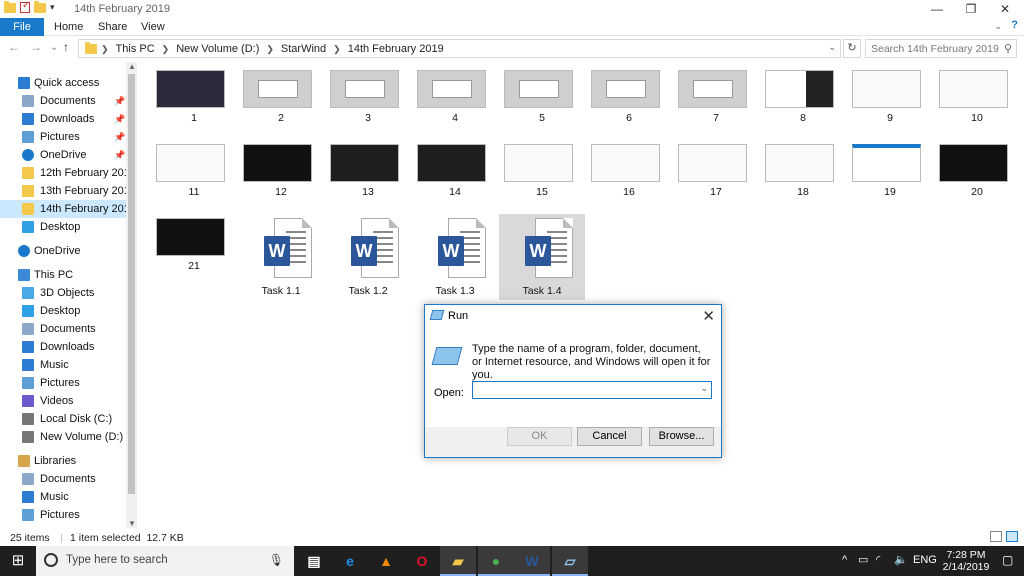 The height and width of the screenshot is (576, 1024). Describe the element at coordinates (68, 191) in the screenshot. I see `nav-item: 13th February 2019` at that location.